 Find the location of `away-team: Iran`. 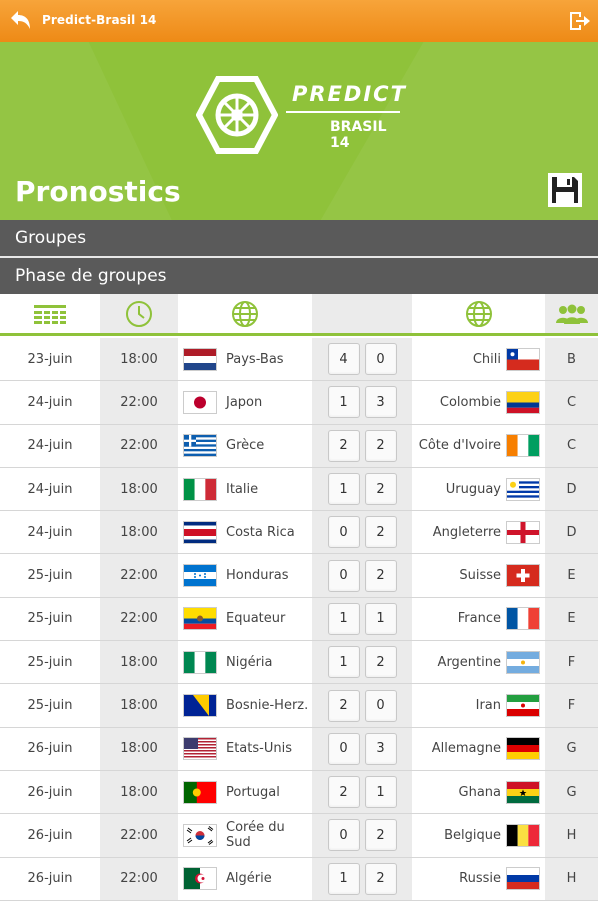

away-team: Iran is located at coordinates (478, 705).